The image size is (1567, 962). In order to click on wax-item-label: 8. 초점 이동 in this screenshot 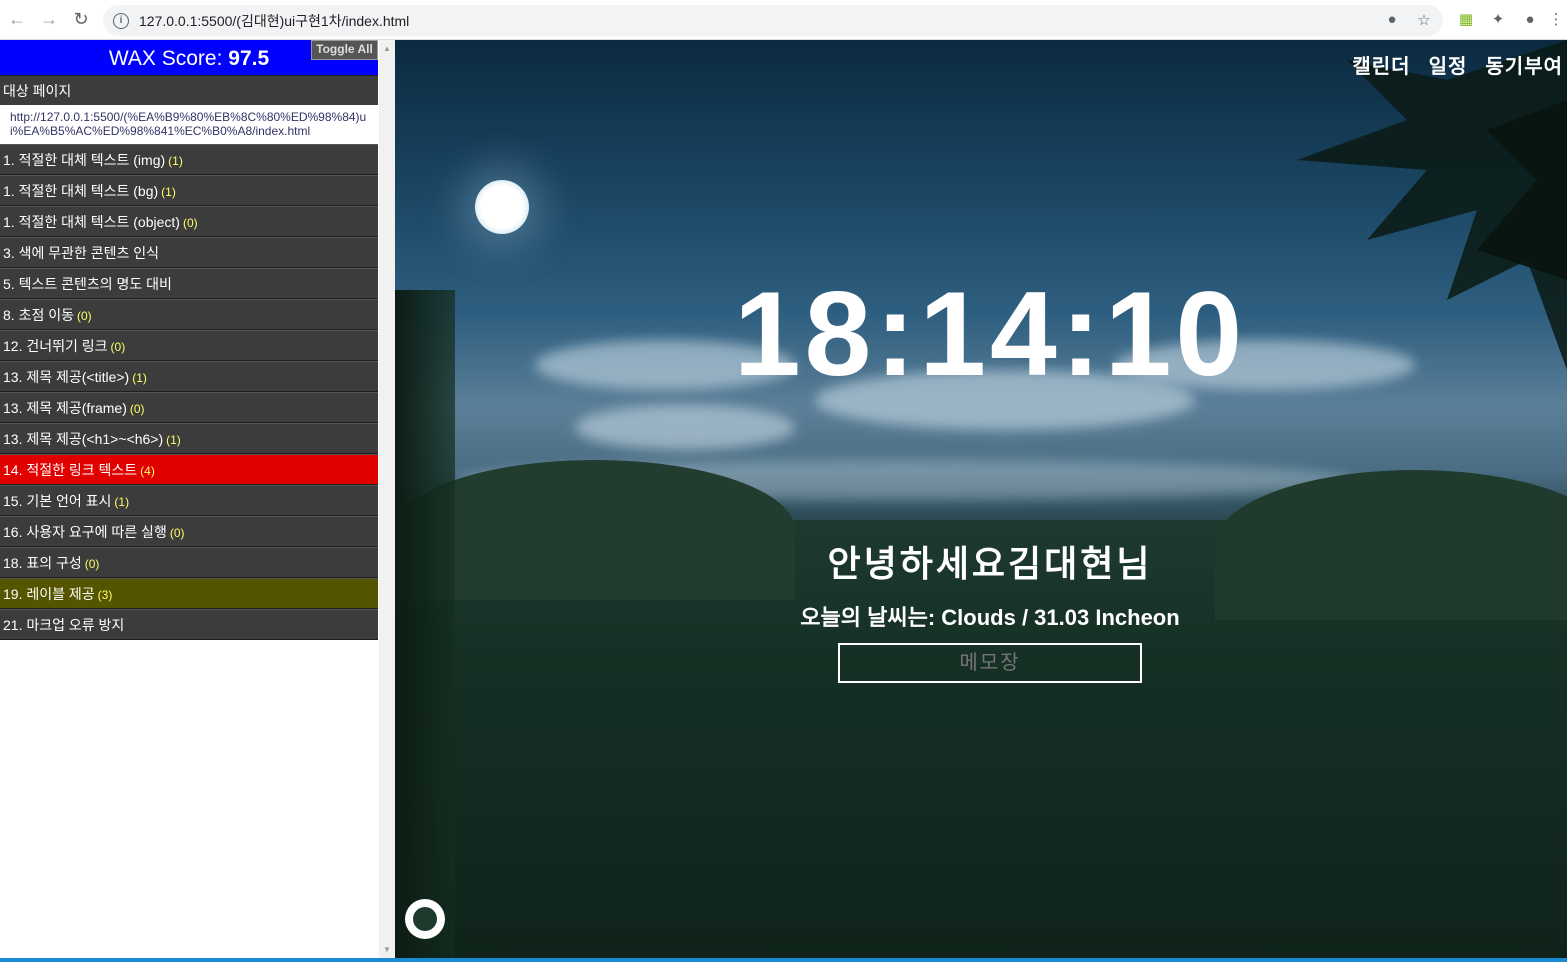, I will do `click(38, 315)`.